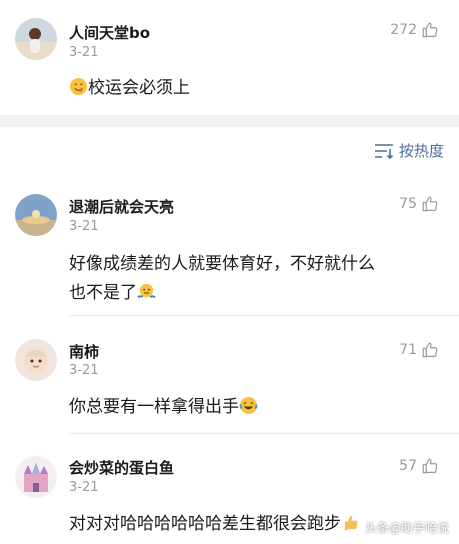 The height and width of the screenshot is (544, 459). What do you see at coordinates (419, 204) in the screenshot?
I see `like-button: 75` at bounding box center [419, 204].